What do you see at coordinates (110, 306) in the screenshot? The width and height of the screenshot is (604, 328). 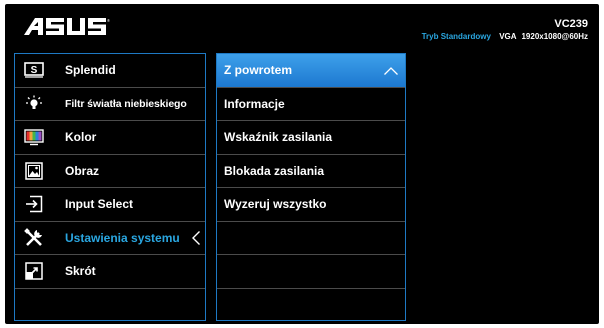 I see `menu-item-empty` at bounding box center [110, 306].